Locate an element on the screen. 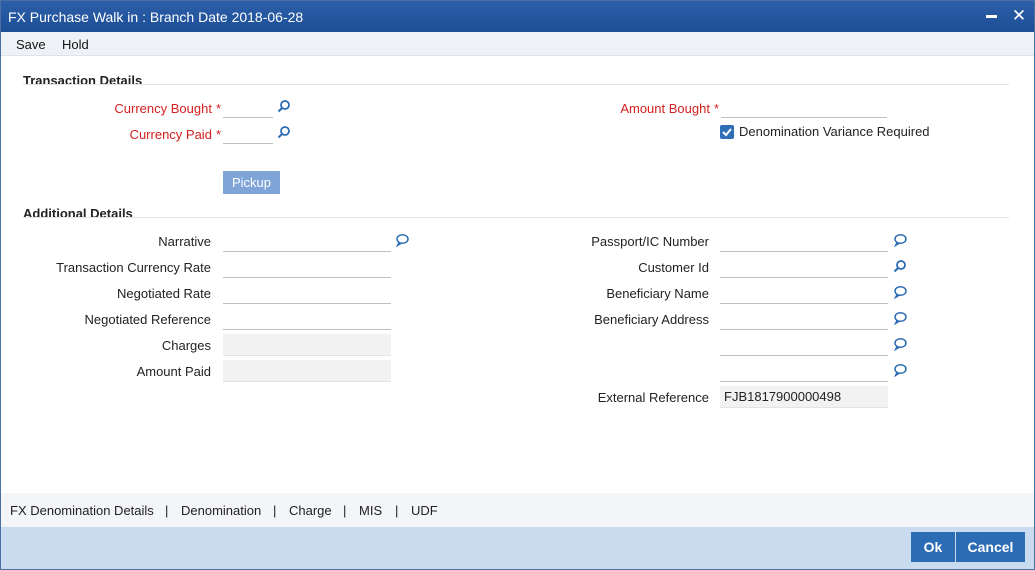  negotiated-rate-label: Negotiated Rate is located at coordinates (164, 293).